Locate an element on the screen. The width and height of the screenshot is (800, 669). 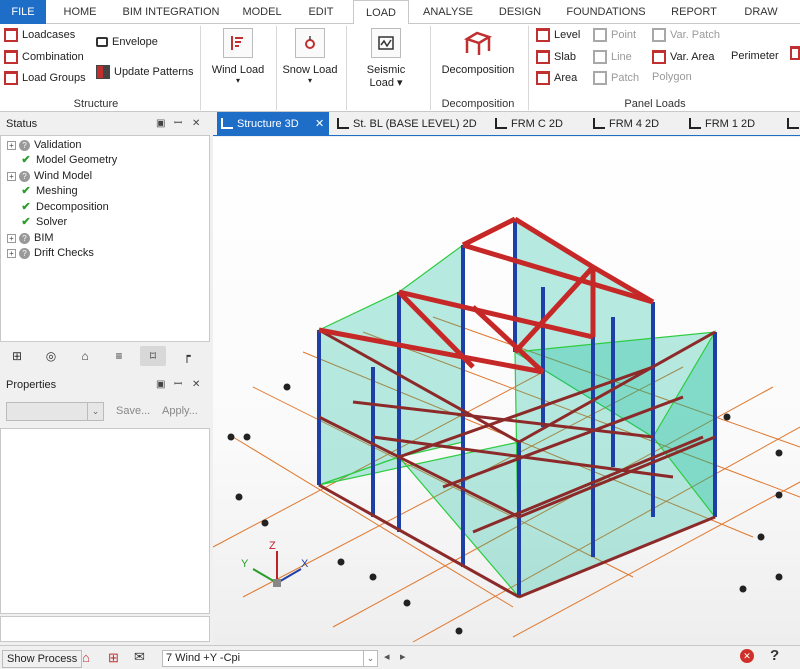
axis-label-x: X is located at coordinates (305, 564).